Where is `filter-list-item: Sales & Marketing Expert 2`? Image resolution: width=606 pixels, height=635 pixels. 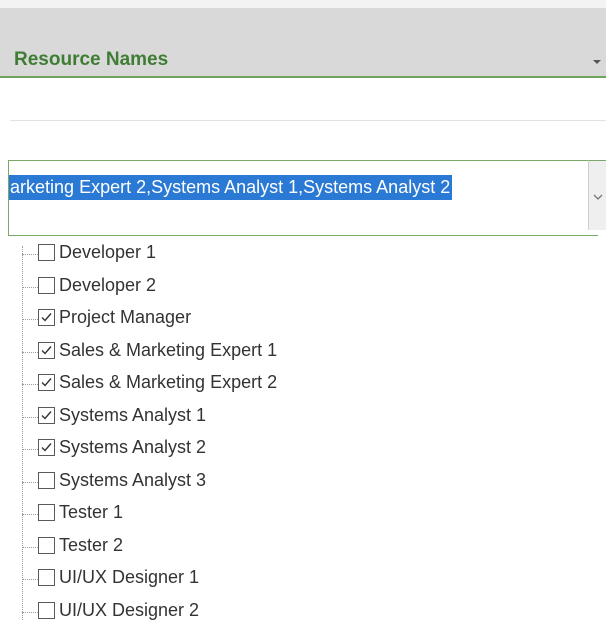
filter-list-item: Sales & Marketing Expert 2 is located at coordinates (212, 385).